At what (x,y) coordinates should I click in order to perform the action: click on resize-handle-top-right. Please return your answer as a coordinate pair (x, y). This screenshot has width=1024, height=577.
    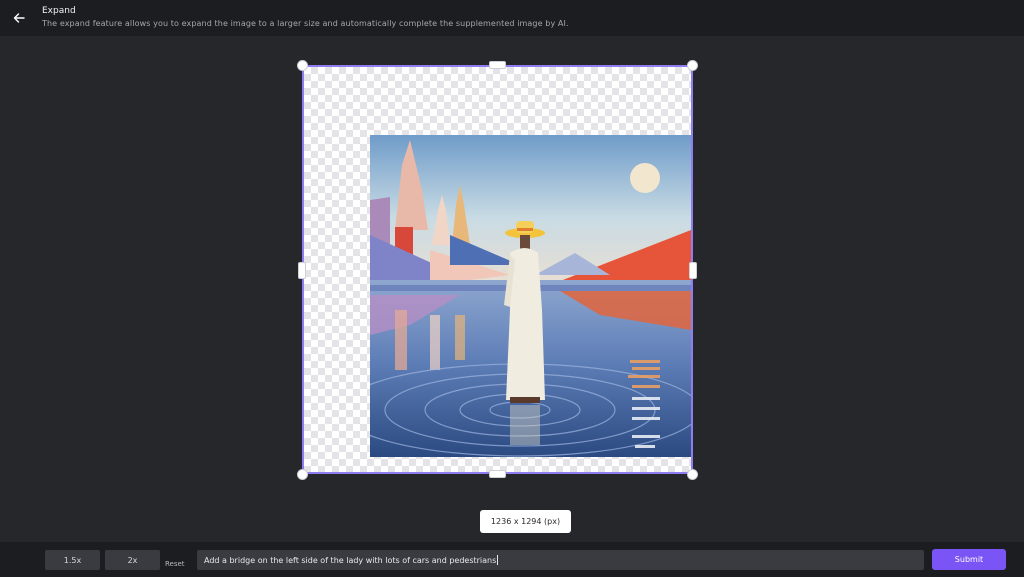
    Looking at the image, I should click on (692, 65).